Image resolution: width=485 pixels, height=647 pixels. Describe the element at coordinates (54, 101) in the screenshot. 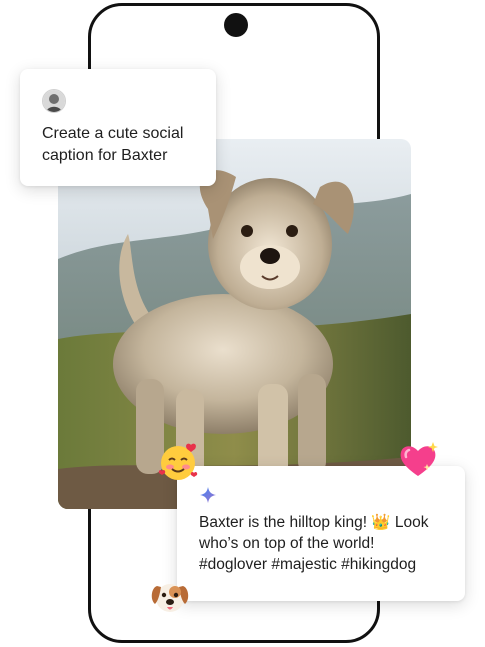

I see `user-avatar-icon` at that location.